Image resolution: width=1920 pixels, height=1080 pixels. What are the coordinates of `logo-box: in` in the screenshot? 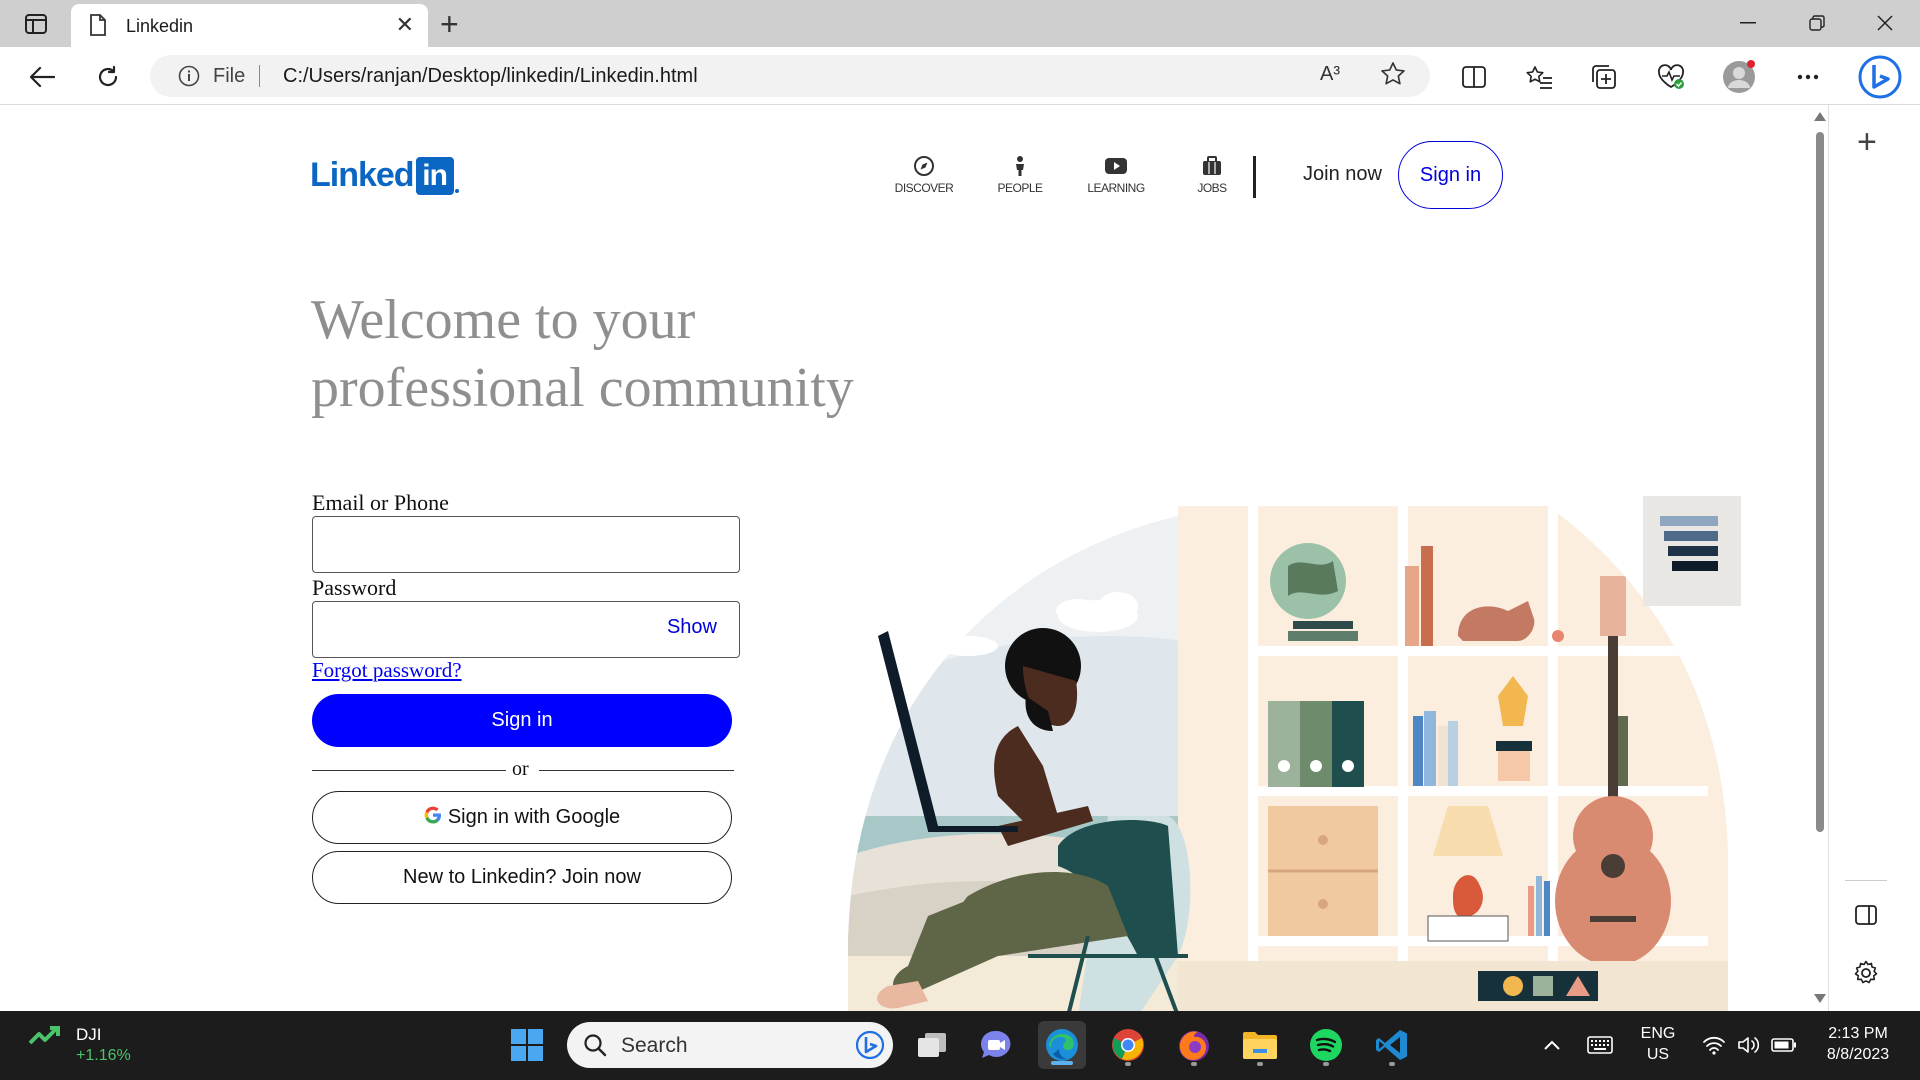 It's located at (434, 175).